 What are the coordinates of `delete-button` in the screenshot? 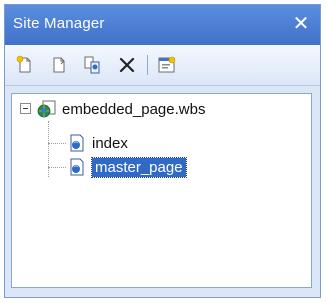 It's located at (127, 65).